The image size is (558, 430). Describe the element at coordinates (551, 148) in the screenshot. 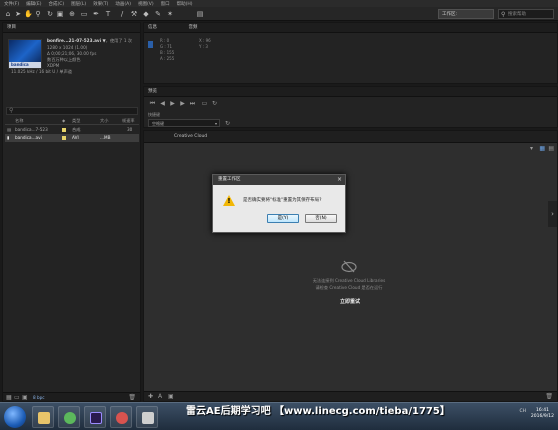

I see `list-view-icon: ▤` at that location.